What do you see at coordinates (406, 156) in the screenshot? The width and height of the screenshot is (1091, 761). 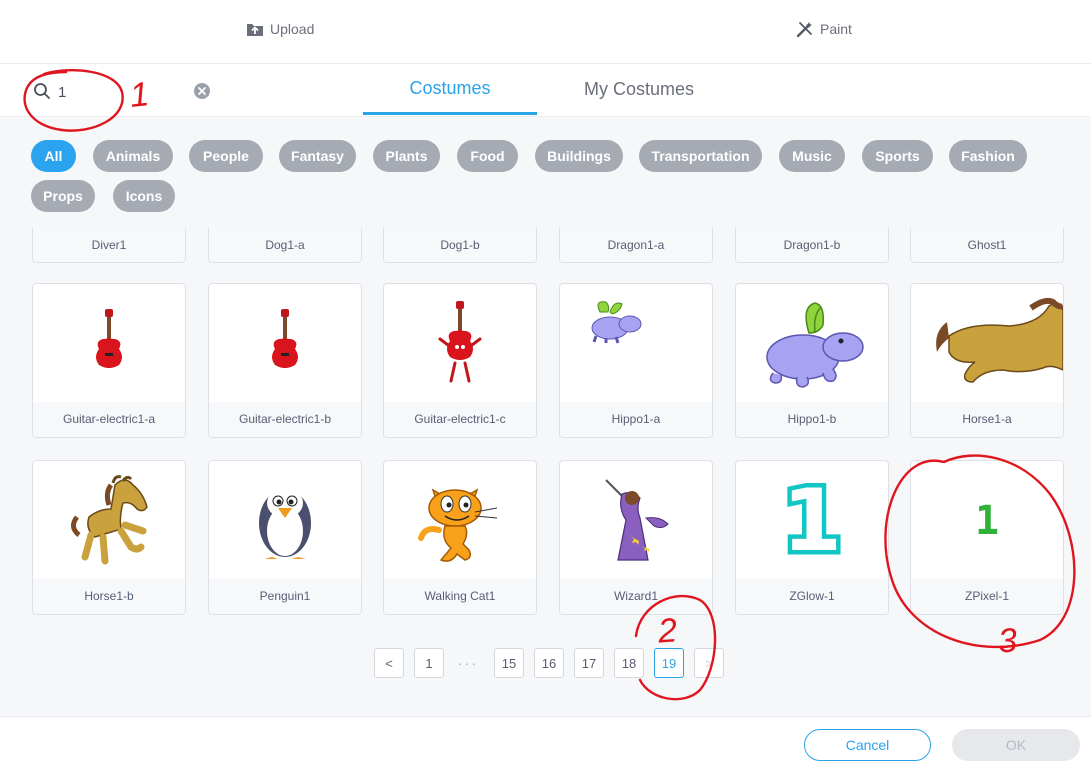 I see `filter-plants: Plants` at bounding box center [406, 156].